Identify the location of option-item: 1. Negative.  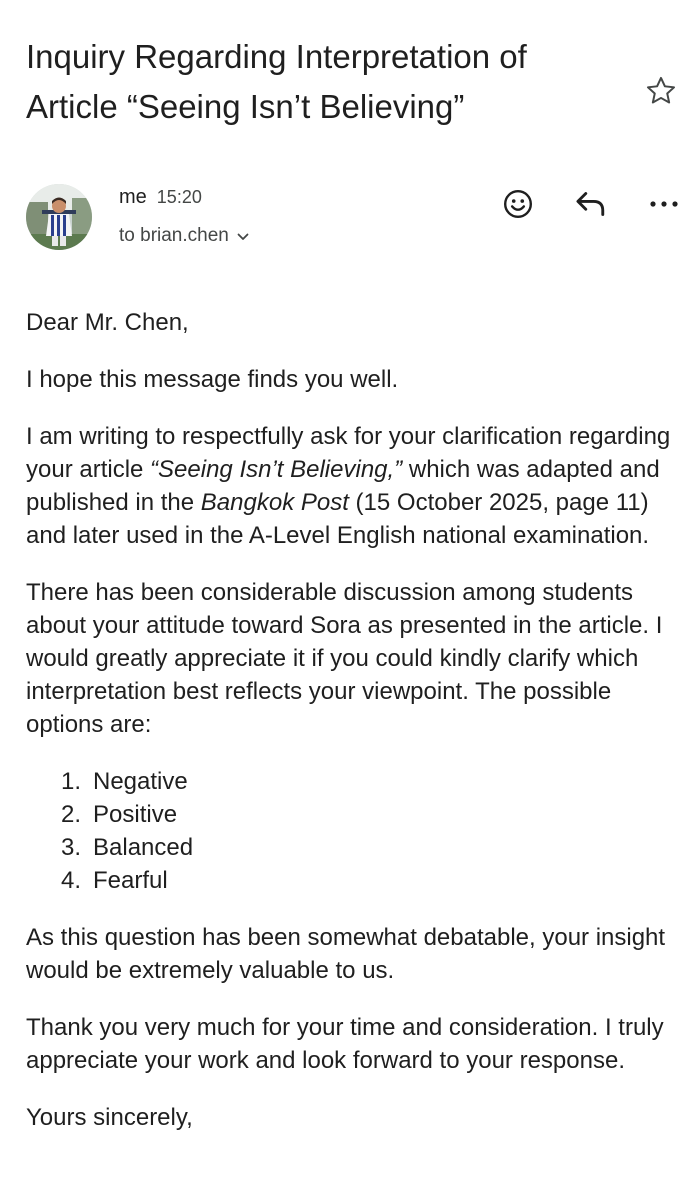
(356, 781).